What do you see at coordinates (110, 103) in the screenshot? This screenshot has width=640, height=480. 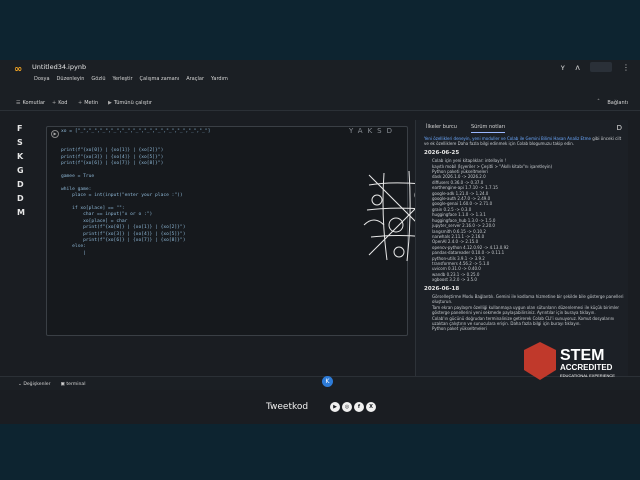 I see `play-icon: ▶` at bounding box center [110, 103].